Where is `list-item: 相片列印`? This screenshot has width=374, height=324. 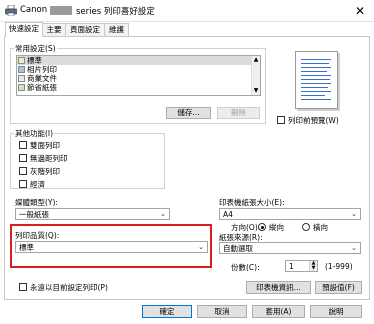
list-item: 相片列印 is located at coordinates (138, 69).